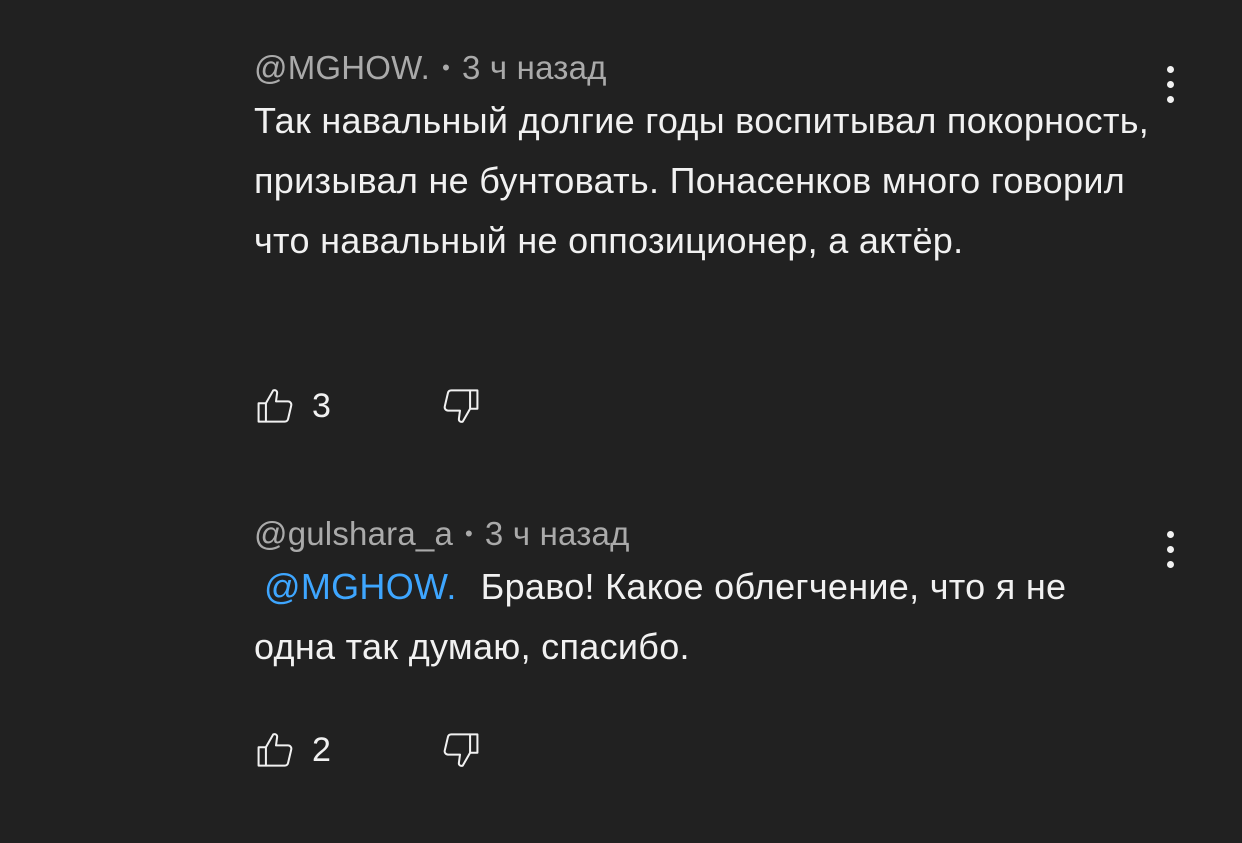  I want to click on mention-link: @MGHOW., so click(360, 586).